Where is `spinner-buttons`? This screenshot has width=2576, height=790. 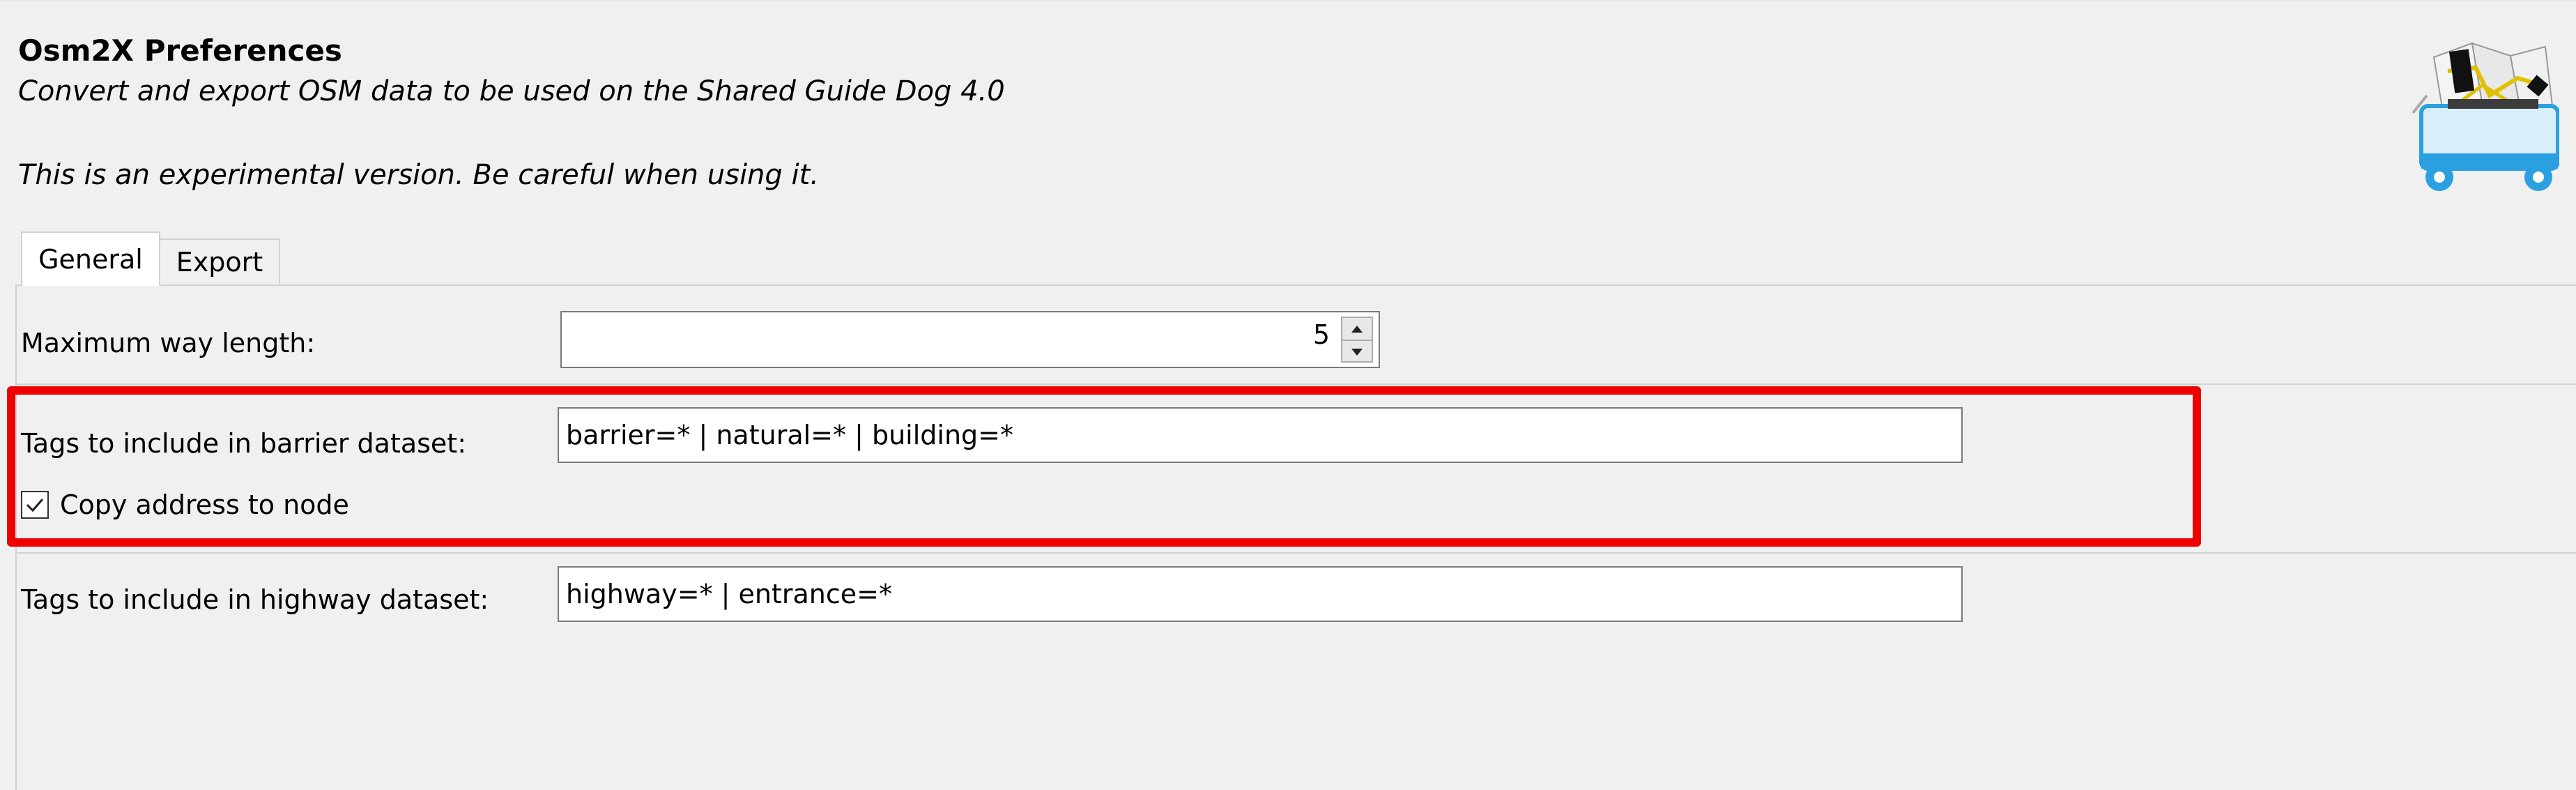 spinner-buttons is located at coordinates (1357, 340).